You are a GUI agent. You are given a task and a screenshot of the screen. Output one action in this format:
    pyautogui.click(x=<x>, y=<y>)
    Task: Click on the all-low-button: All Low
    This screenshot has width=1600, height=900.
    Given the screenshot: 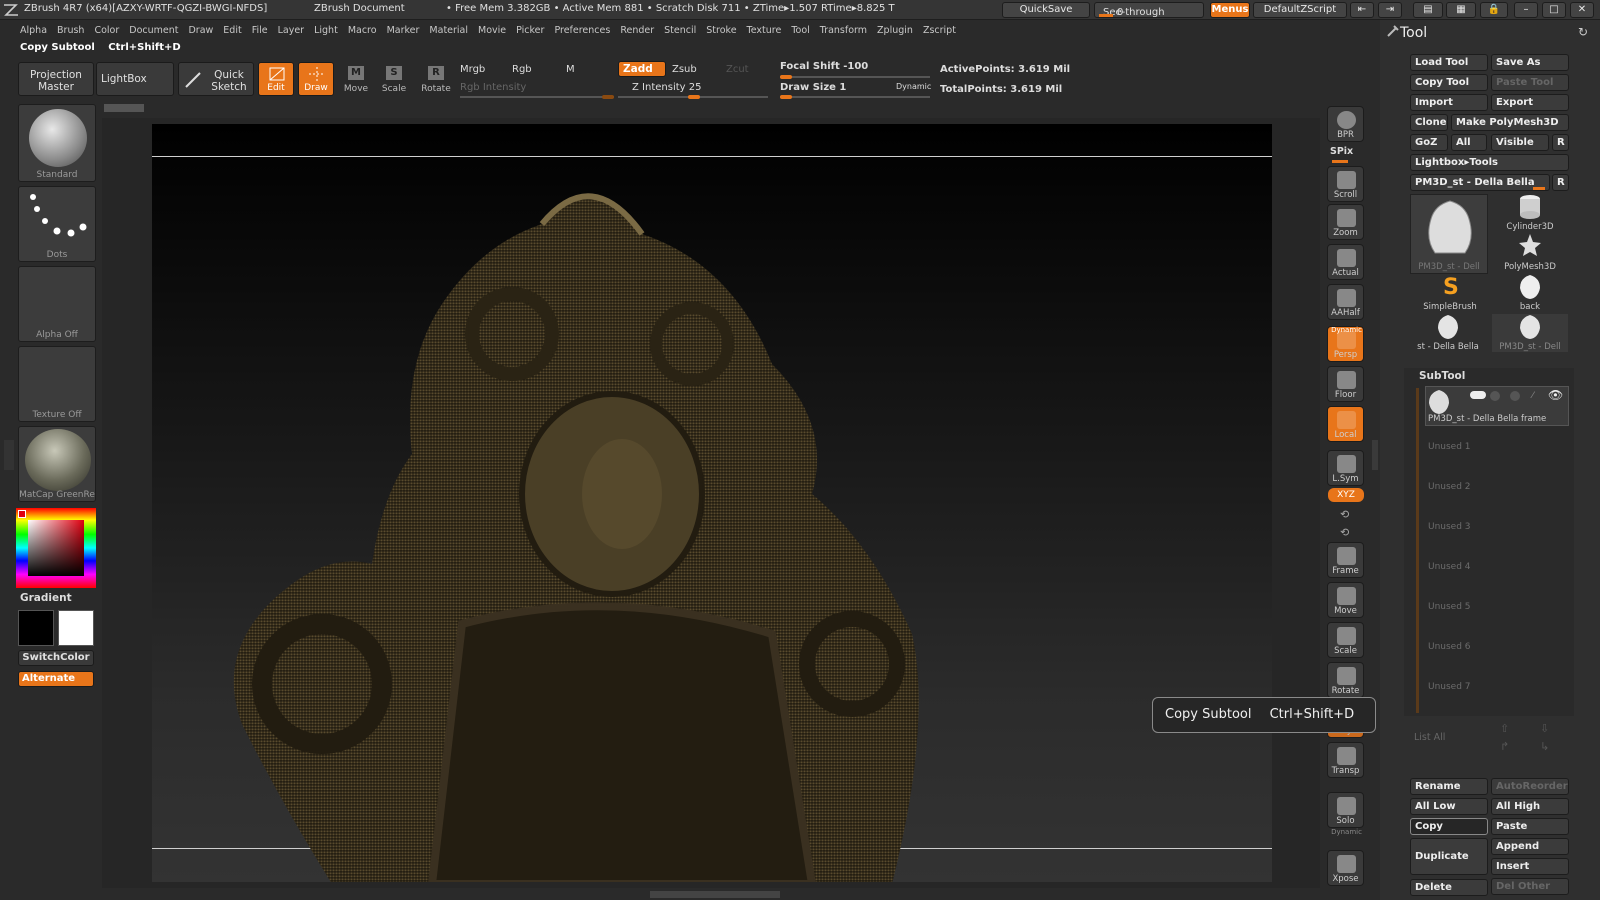 What is the action you would take?
    pyautogui.click(x=1449, y=806)
    